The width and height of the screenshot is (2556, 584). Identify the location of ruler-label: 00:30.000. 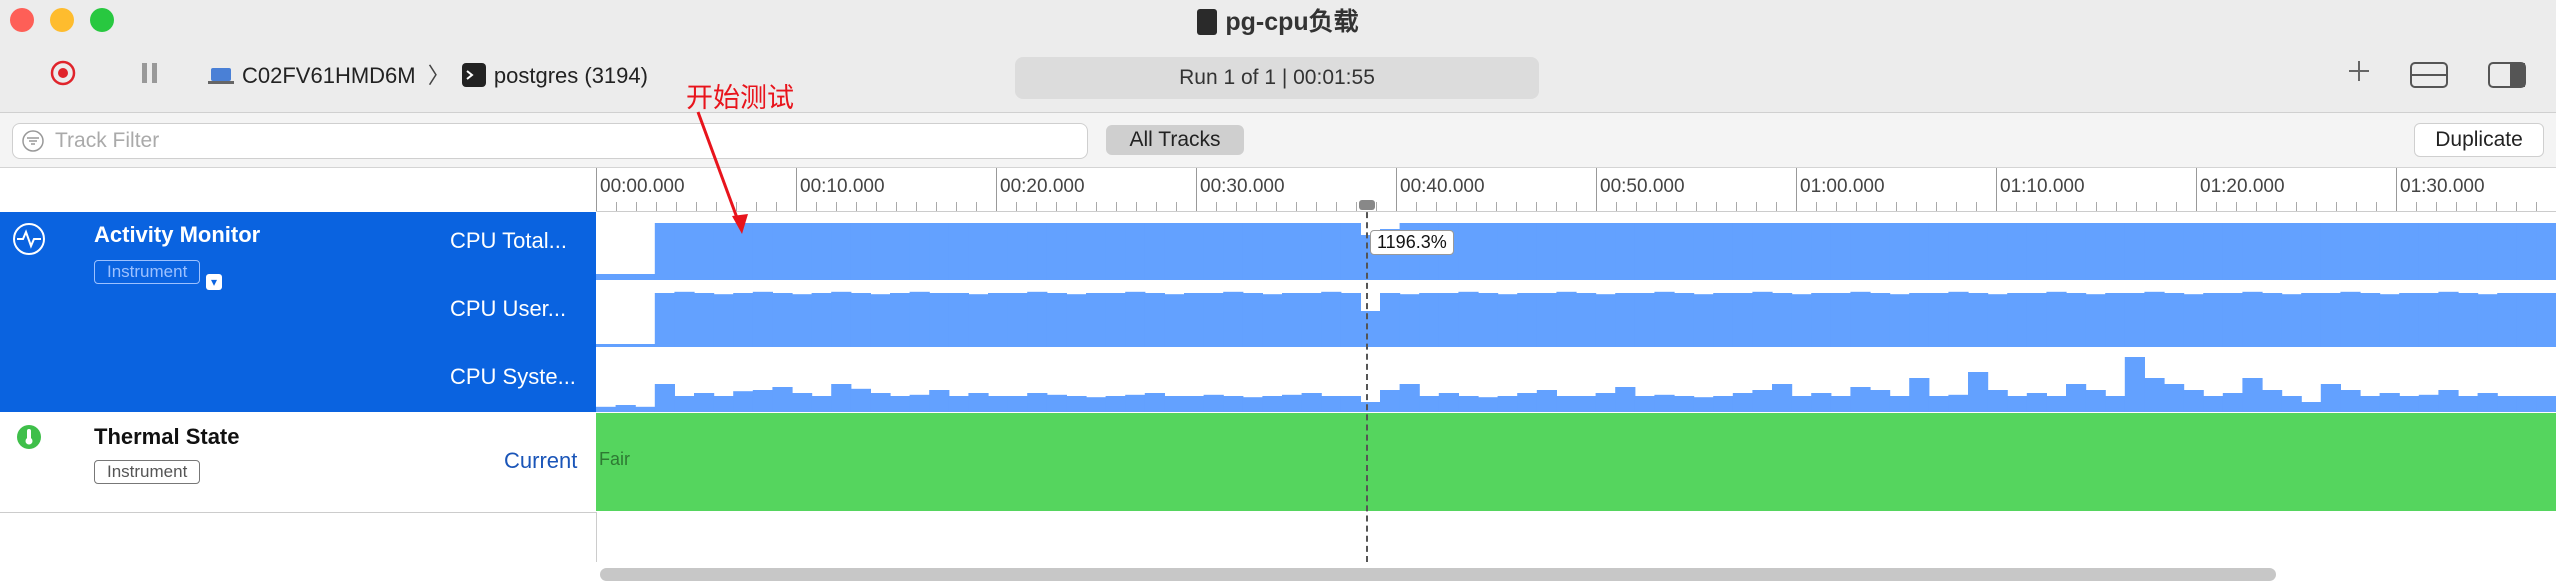
(1242, 186).